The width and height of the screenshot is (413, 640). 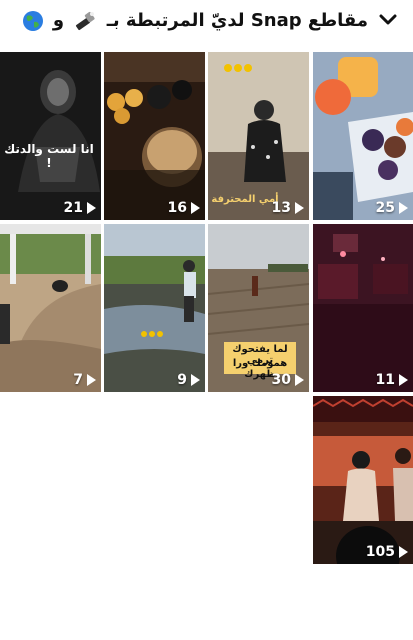 I want to click on view-count: 13, so click(x=288, y=208).